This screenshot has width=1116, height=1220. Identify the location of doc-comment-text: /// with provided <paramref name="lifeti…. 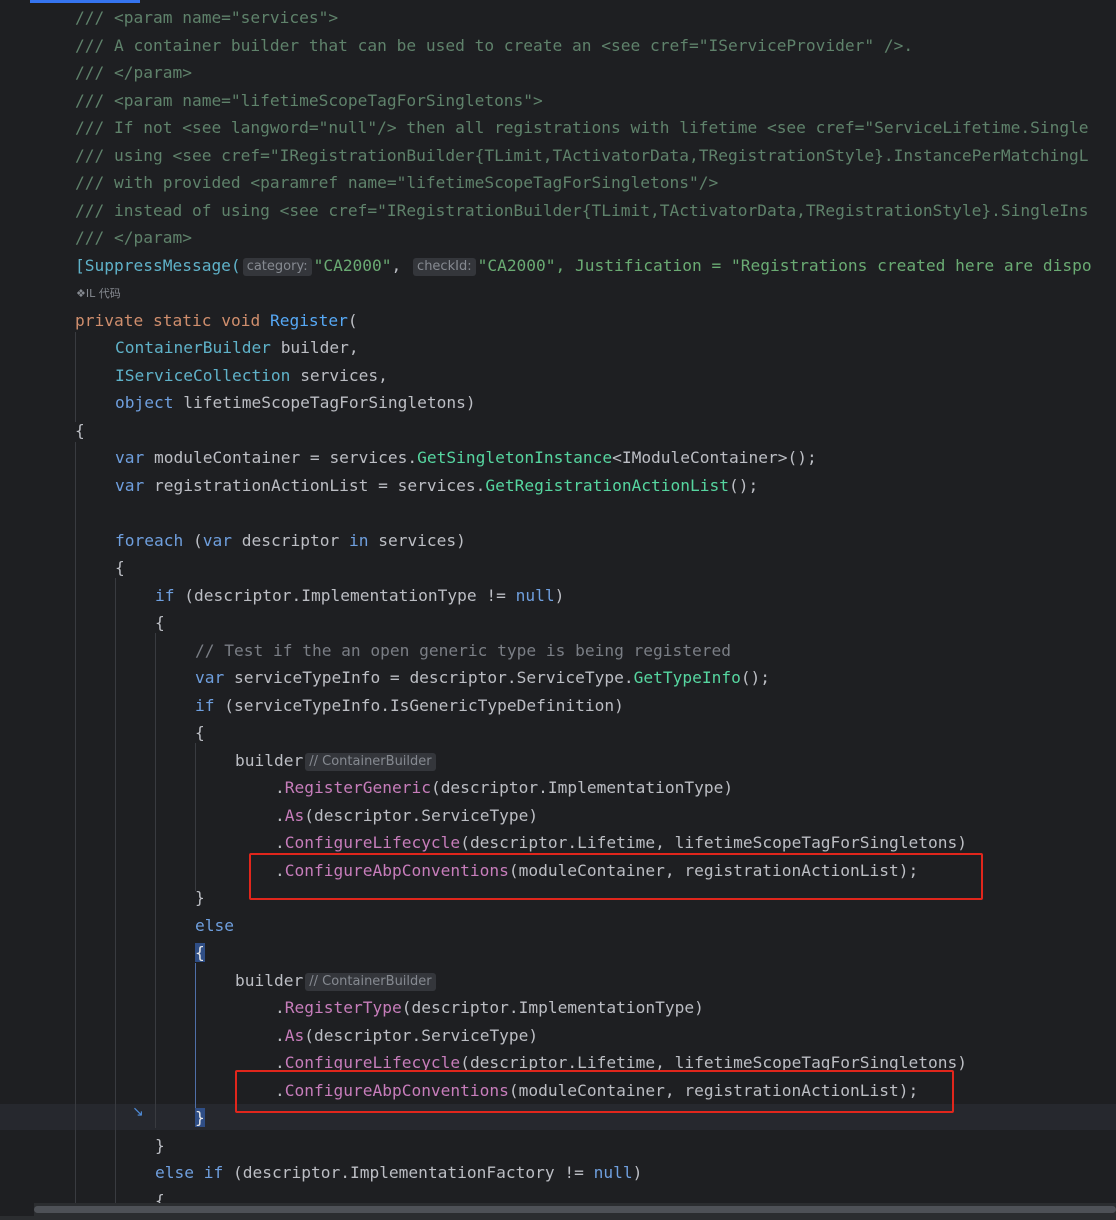
(397, 182).